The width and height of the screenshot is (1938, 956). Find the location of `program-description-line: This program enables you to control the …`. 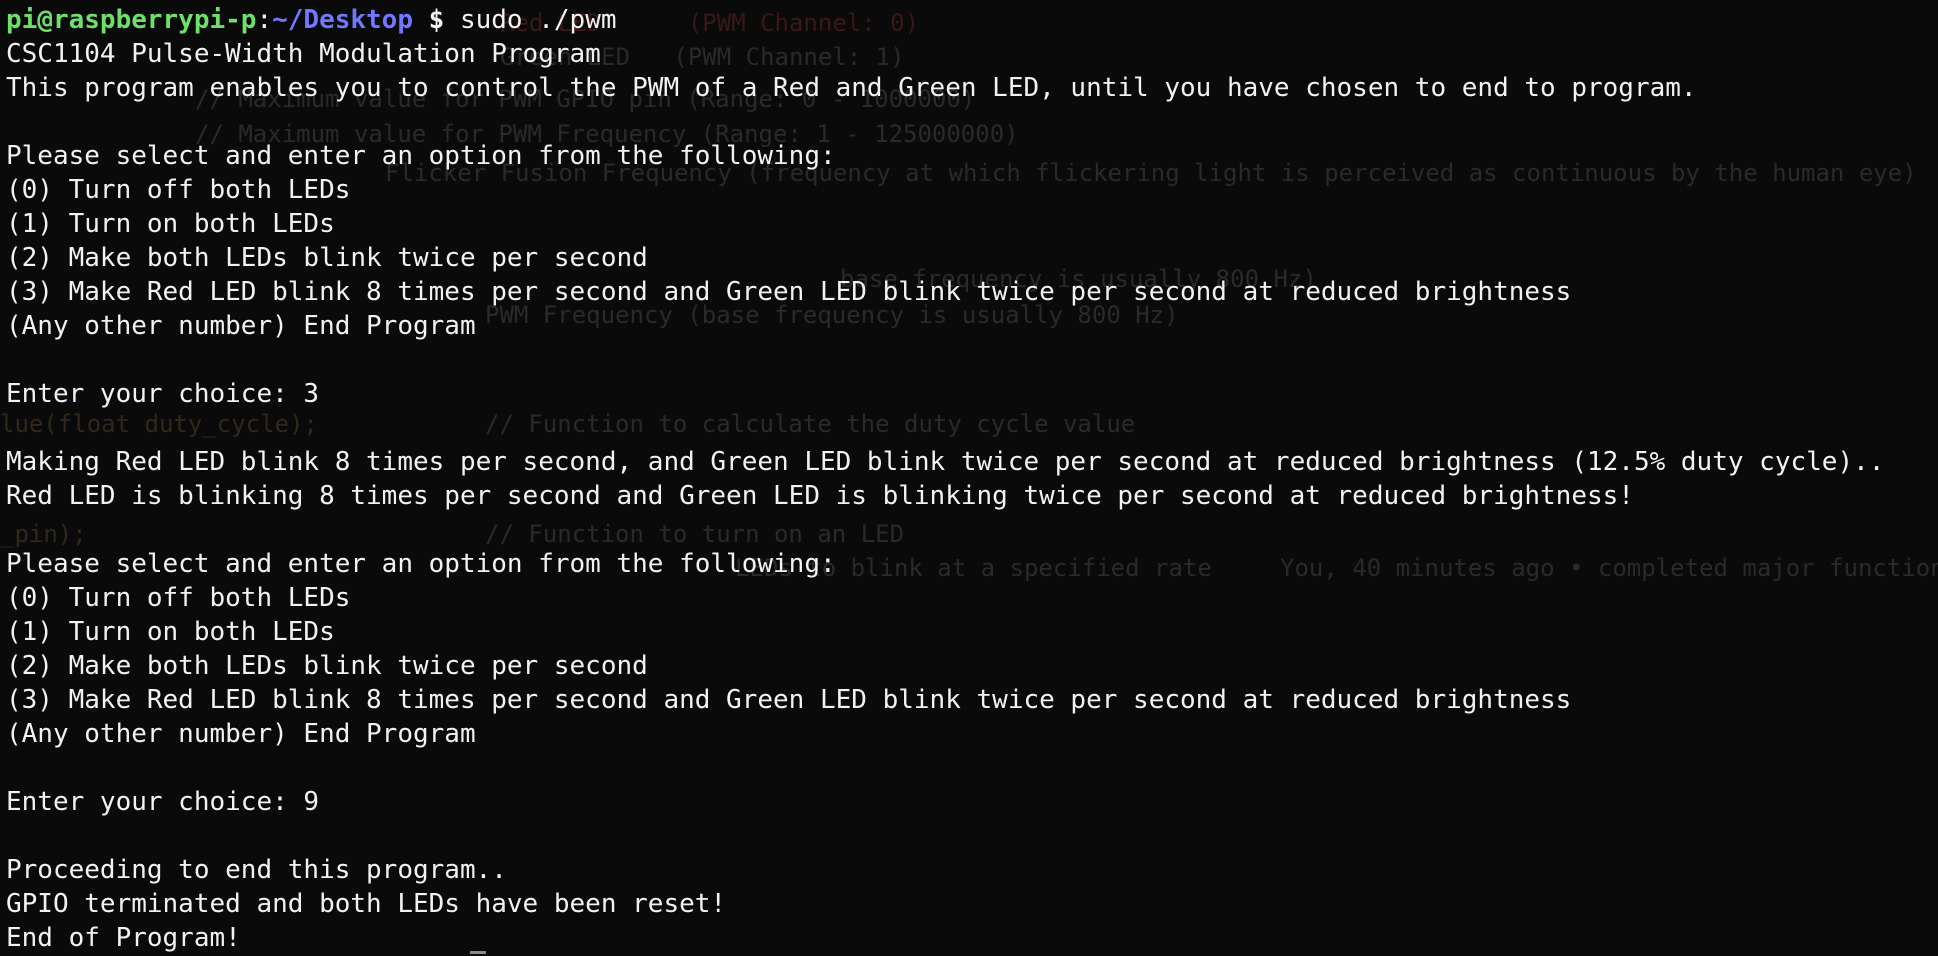

program-description-line: This program enables you to control the … is located at coordinates (851, 88).